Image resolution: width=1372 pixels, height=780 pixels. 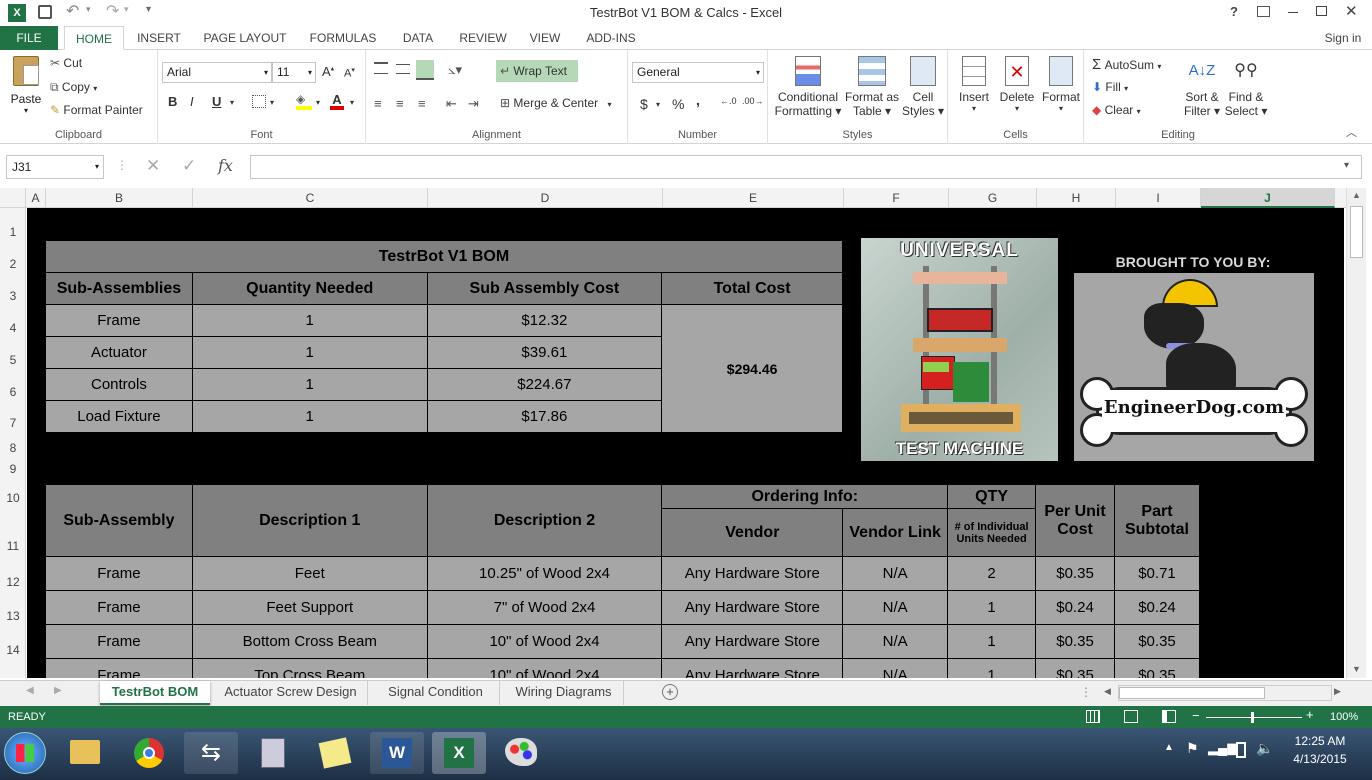 I want to click on col-a: A, so click(x=36, y=198).